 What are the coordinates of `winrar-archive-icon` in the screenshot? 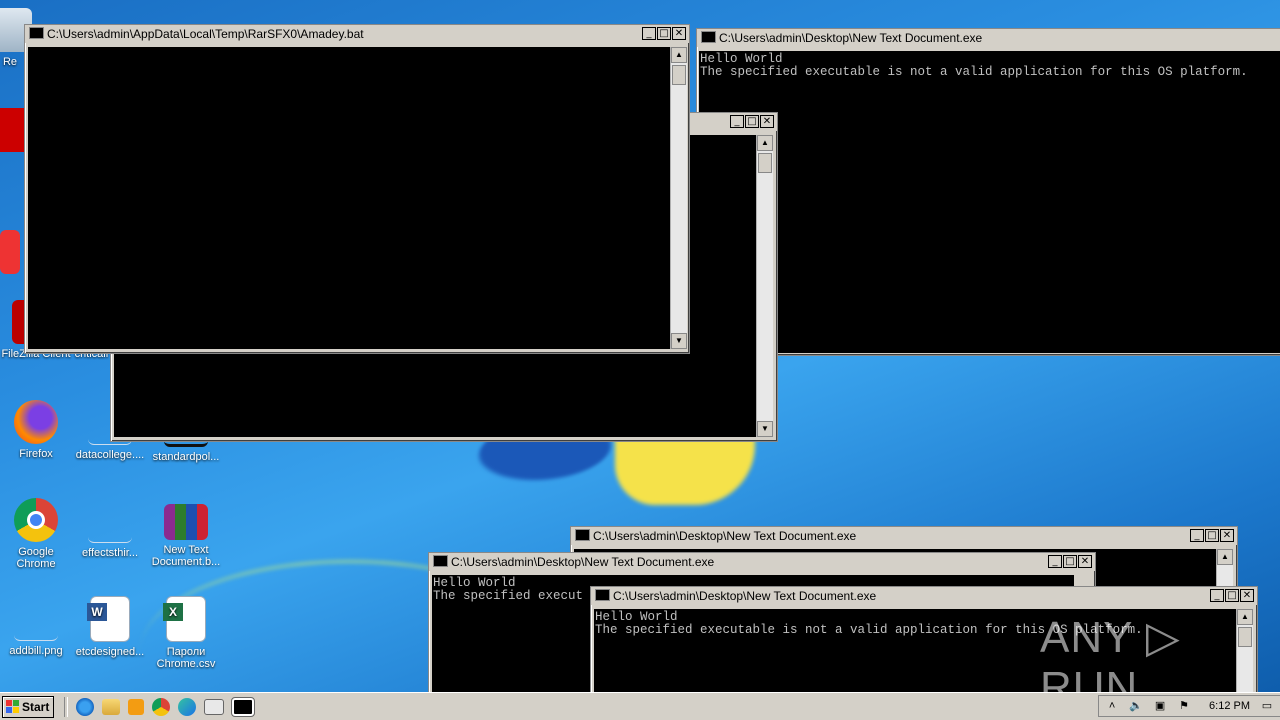 It's located at (186, 522).